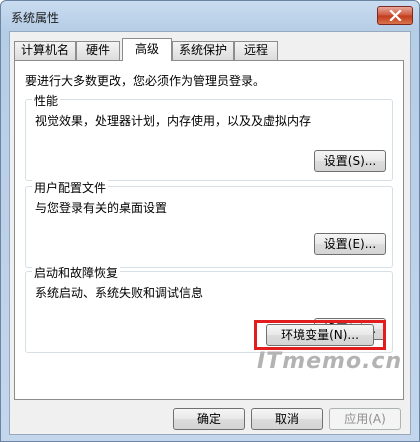 The image size is (420, 442). Describe the element at coordinates (145, 81) in the screenshot. I see `admin-note: 要进行大多数更改，您必须作为管理员登录。` at that location.